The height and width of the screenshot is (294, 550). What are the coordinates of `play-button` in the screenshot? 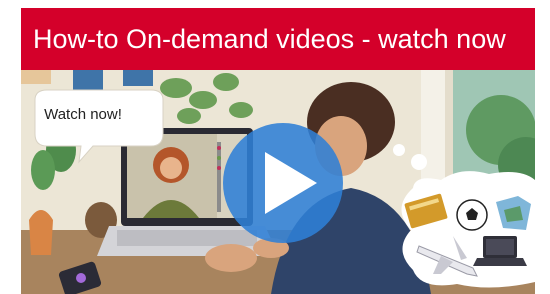 It's located at (283, 183).